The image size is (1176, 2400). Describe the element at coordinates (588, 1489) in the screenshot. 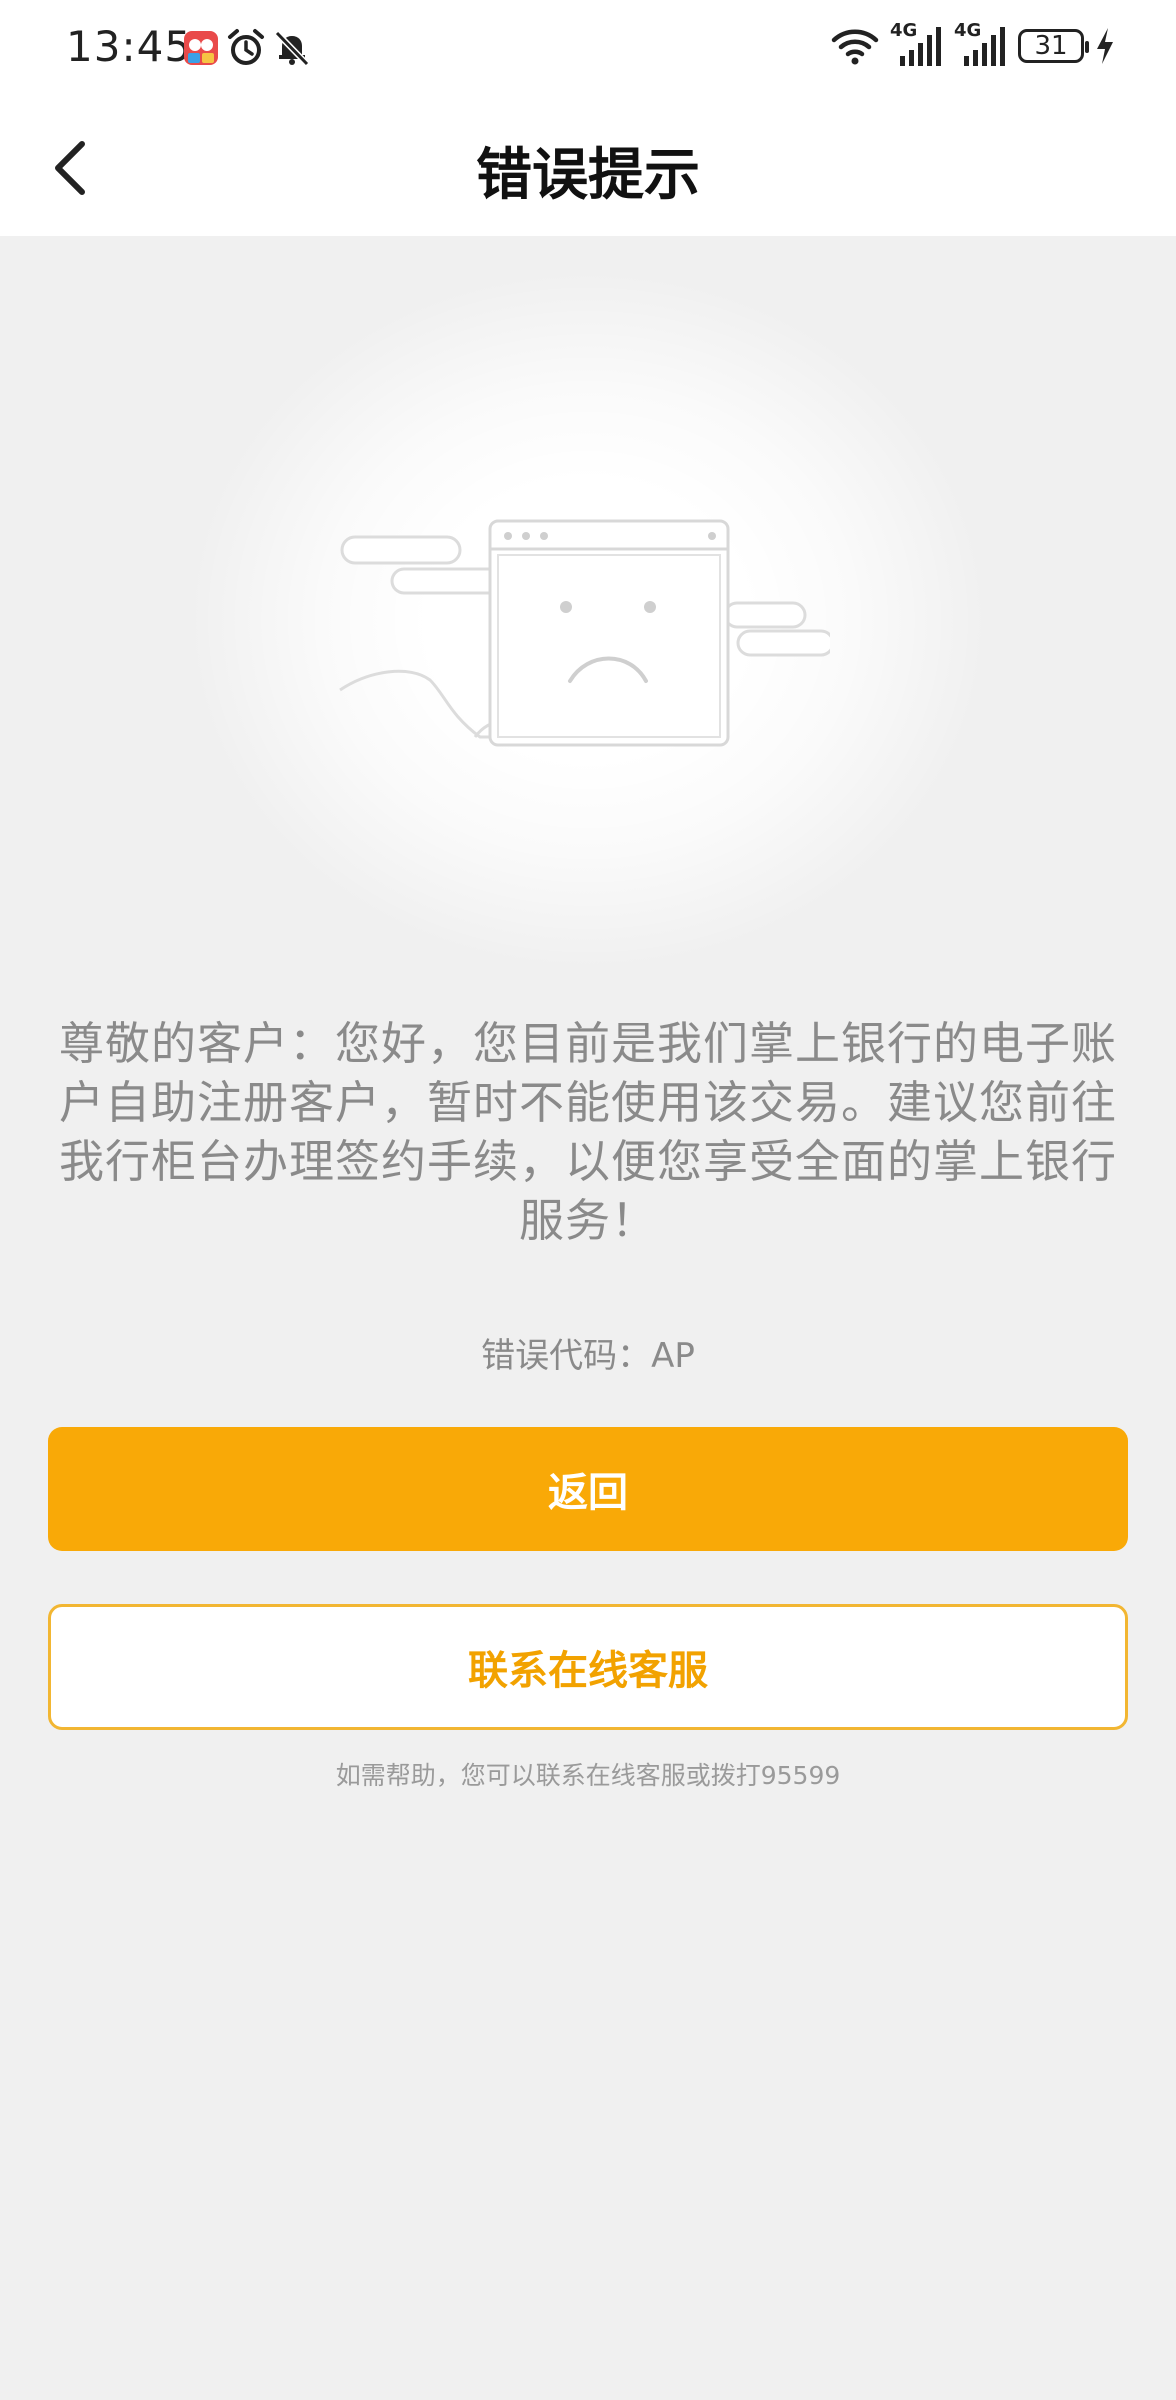

I see `return-button: 返回` at that location.